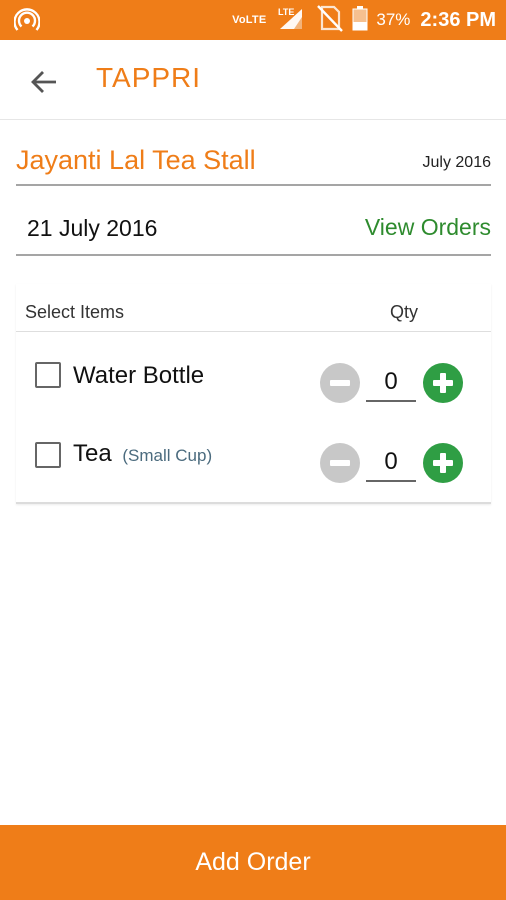 The width and height of the screenshot is (506, 900). What do you see at coordinates (249, 20) in the screenshot?
I see `volte-label: VoLTE` at bounding box center [249, 20].